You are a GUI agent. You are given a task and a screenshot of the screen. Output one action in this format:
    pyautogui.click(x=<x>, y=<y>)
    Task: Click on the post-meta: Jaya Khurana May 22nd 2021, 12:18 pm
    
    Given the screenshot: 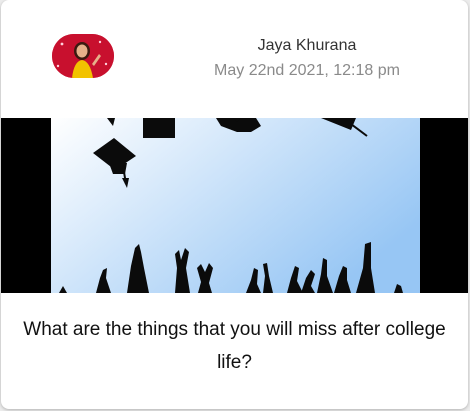 What is the action you would take?
    pyautogui.click(x=307, y=58)
    